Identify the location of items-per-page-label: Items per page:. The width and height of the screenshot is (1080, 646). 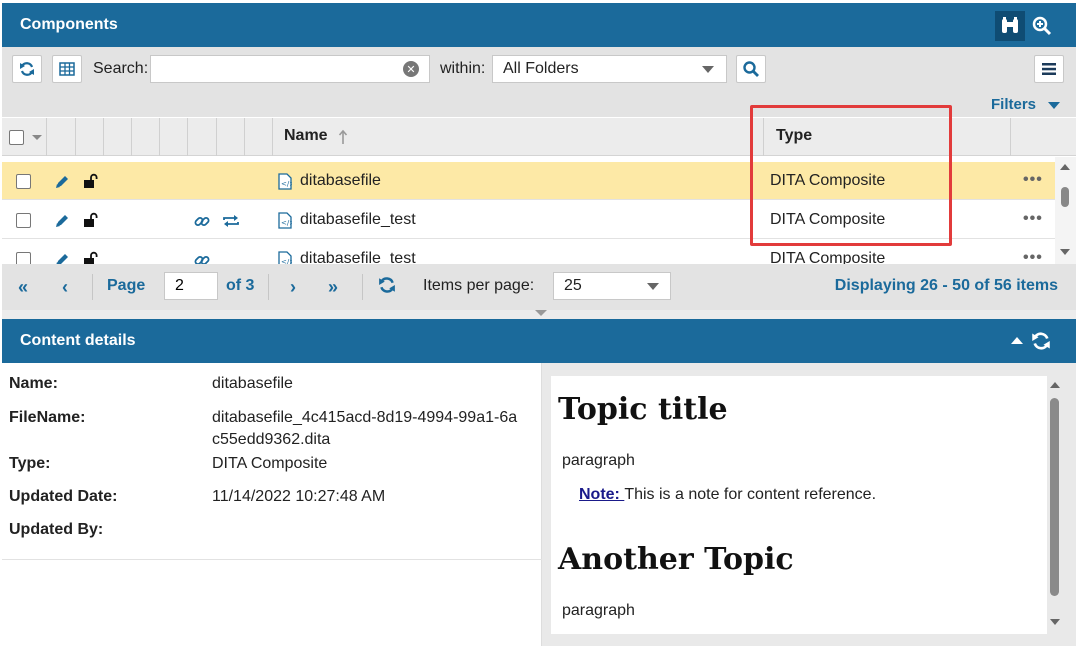
(479, 285).